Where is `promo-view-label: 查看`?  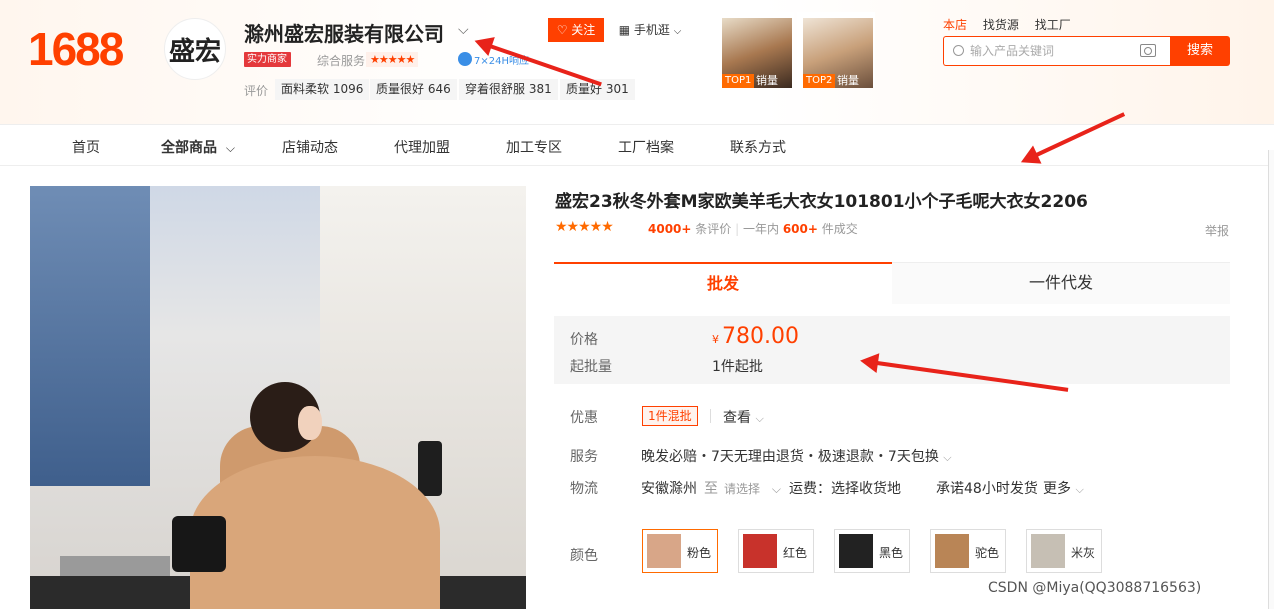 promo-view-label: 查看 is located at coordinates (737, 418).